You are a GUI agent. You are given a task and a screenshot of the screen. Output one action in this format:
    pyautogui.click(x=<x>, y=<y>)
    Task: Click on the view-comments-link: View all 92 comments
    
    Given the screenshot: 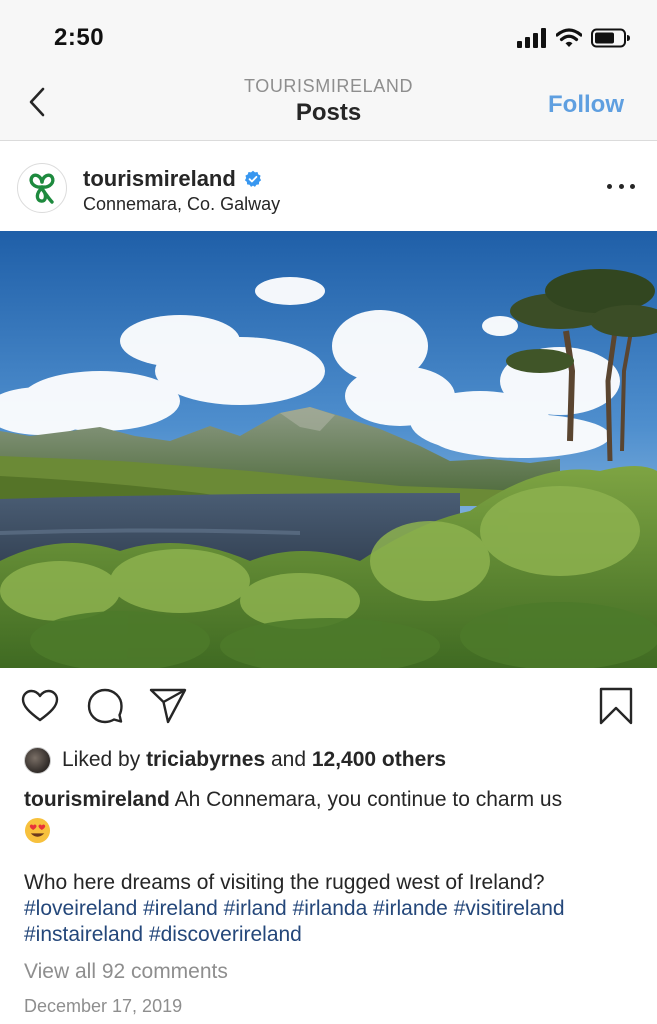 What is the action you would take?
    pyautogui.click(x=126, y=972)
    